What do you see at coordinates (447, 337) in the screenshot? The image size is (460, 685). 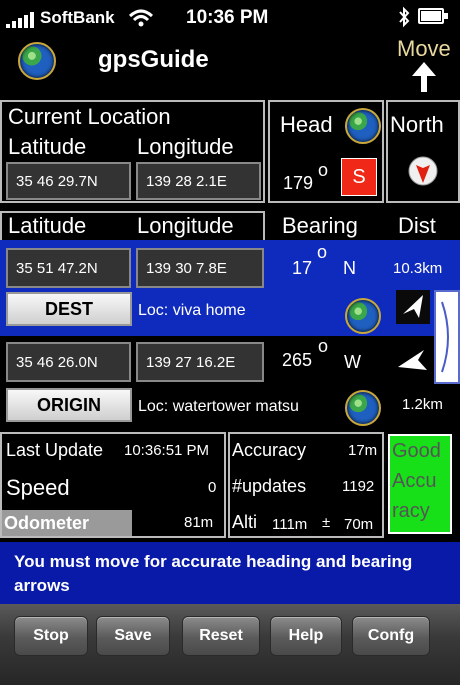 I see `scroll-handle` at bounding box center [447, 337].